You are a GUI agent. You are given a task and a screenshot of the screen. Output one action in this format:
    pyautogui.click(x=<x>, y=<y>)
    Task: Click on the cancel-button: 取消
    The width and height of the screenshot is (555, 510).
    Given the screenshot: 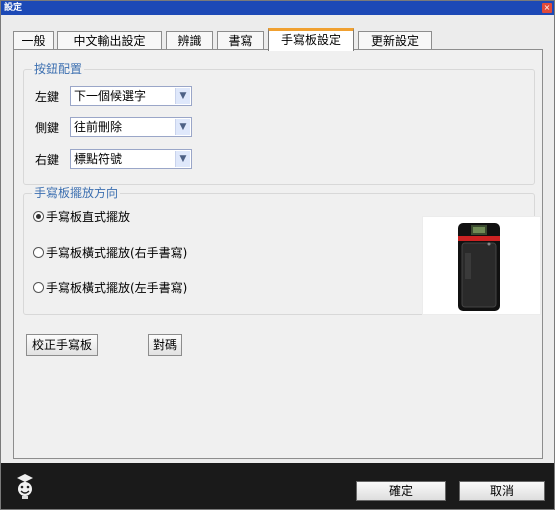 What is the action you would take?
    pyautogui.click(x=502, y=491)
    